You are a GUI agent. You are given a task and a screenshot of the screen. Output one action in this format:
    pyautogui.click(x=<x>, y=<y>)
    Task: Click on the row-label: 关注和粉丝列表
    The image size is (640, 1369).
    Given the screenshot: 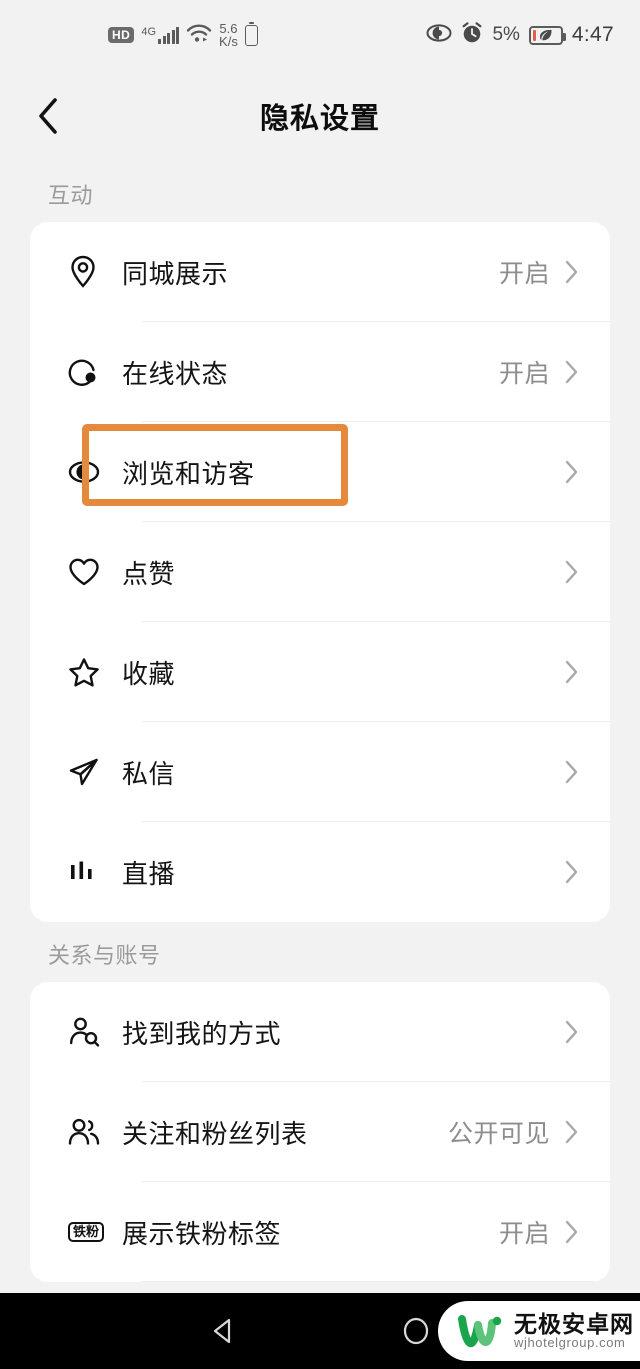 What is the action you would take?
    pyautogui.click(x=215, y=1133)
    